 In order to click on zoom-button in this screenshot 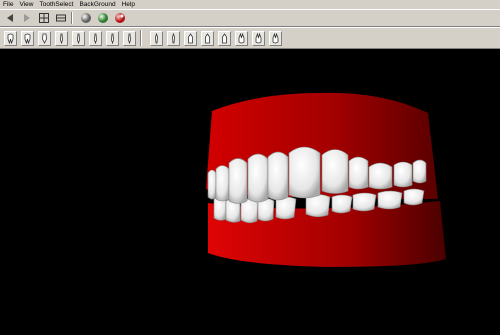, I will do `click(44, 18)`.